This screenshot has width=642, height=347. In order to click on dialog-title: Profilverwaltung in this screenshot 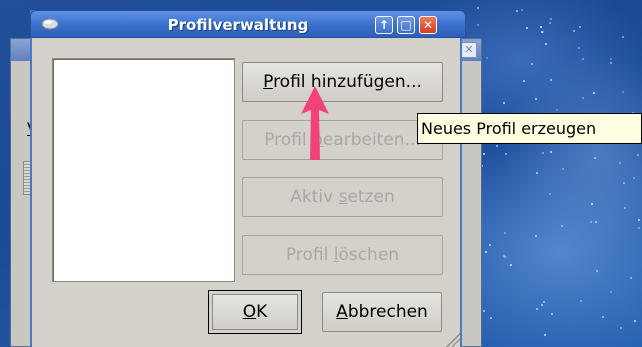, I will do `click(238, 25)`.